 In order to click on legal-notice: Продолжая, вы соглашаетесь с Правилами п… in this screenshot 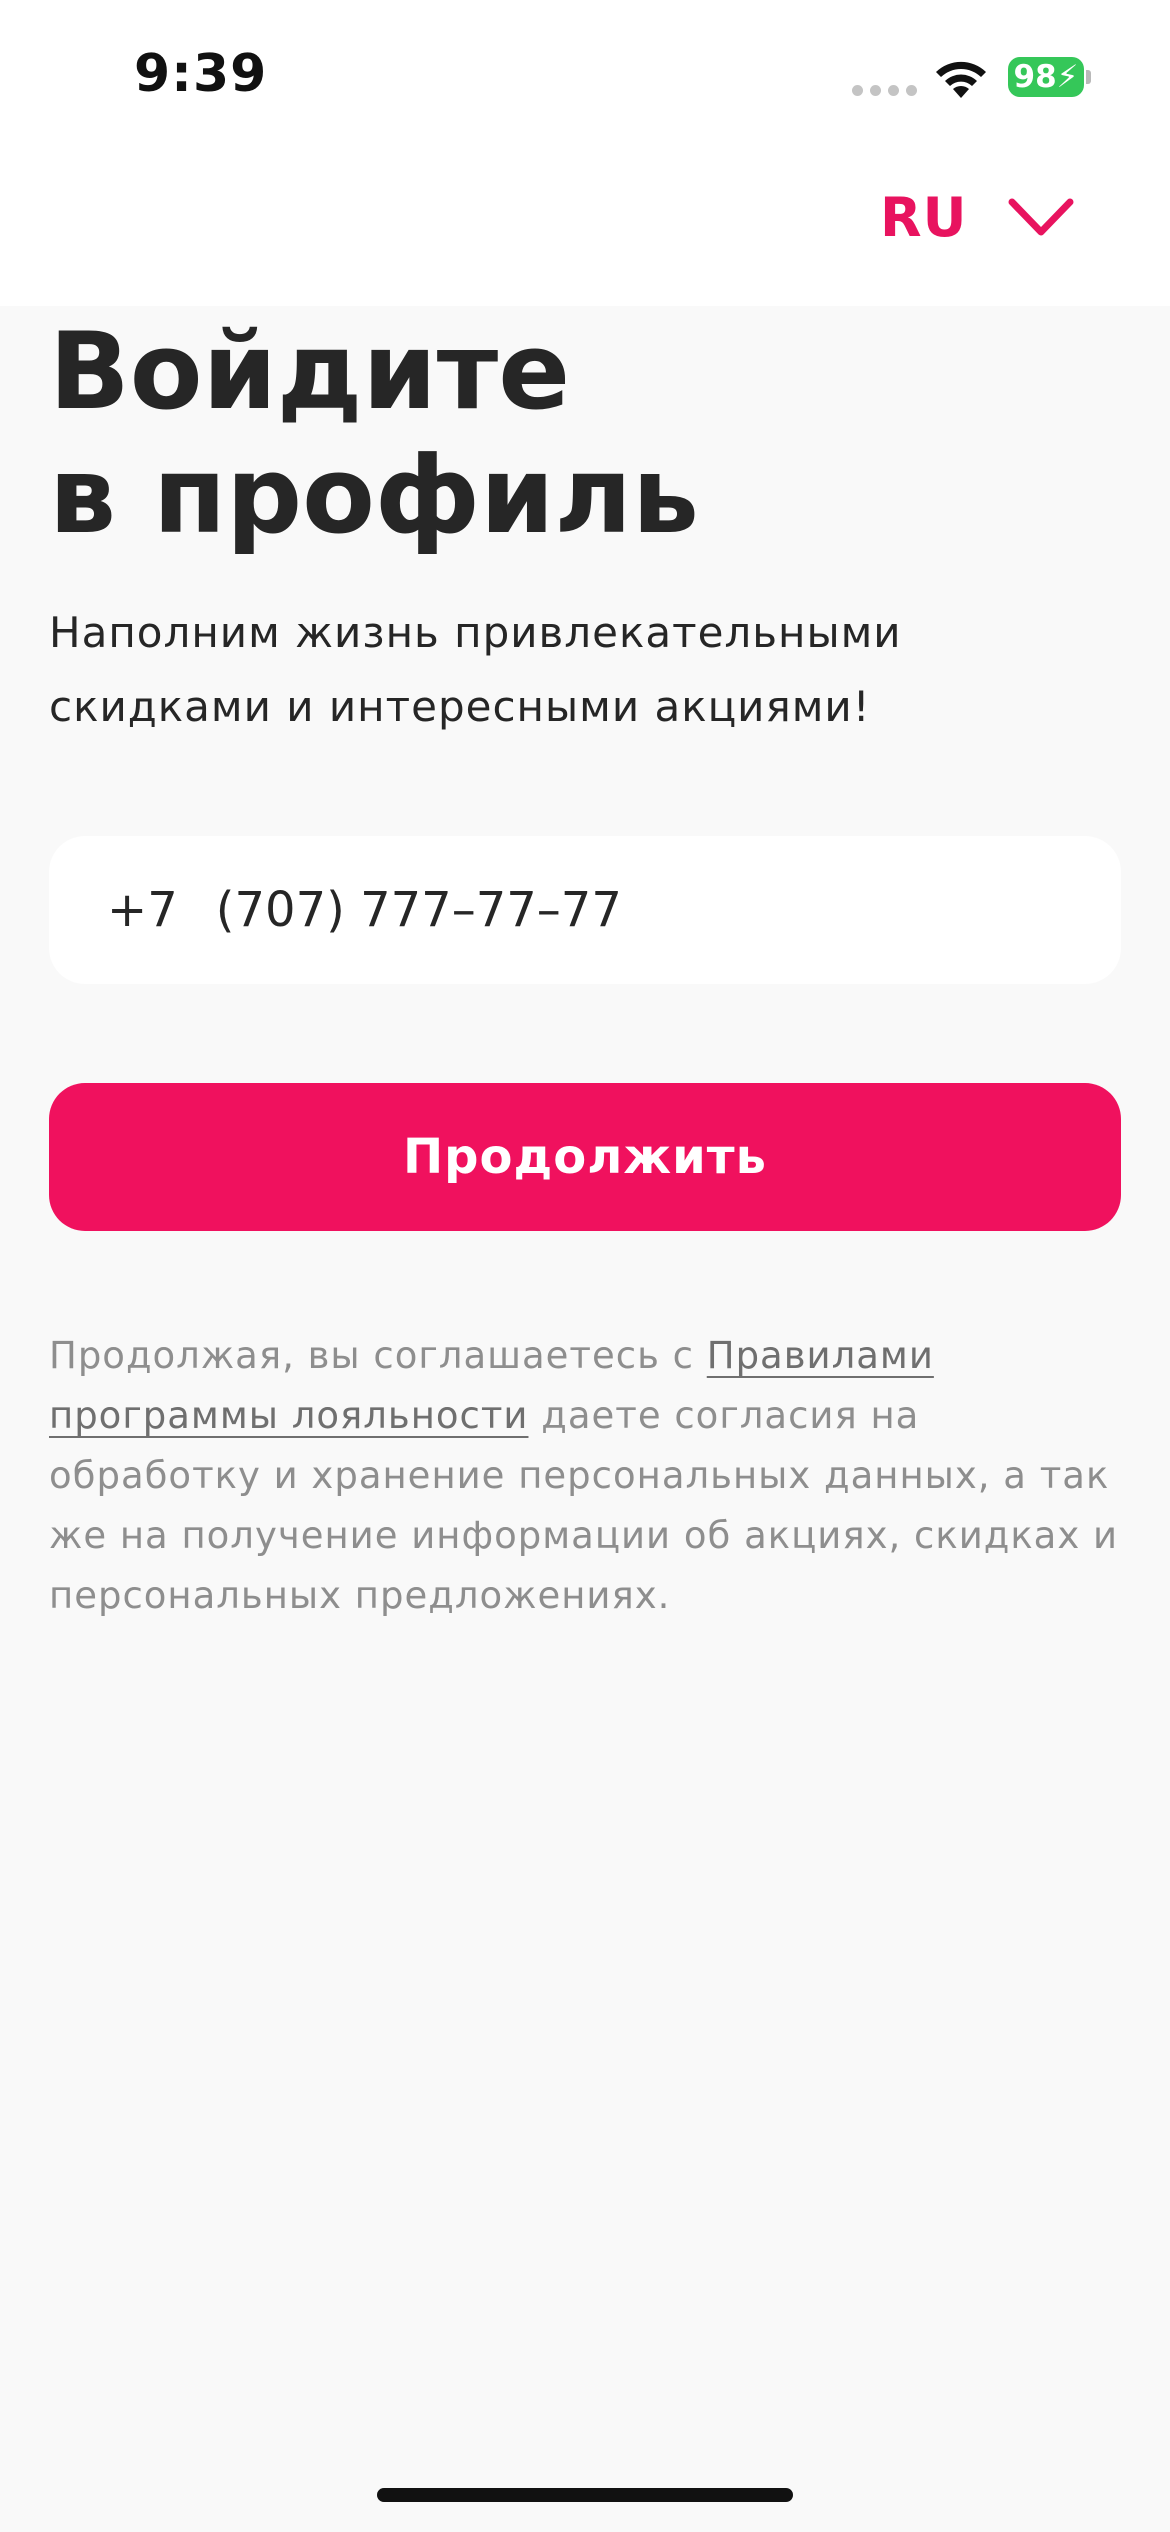, I will do `click(589, 1476)`.